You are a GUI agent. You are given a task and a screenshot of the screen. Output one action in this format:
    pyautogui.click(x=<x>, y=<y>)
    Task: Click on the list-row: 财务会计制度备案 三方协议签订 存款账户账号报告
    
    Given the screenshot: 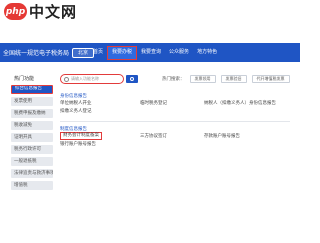 What is the action you would take?
    pyautogui.click(x=175, y=136)
    